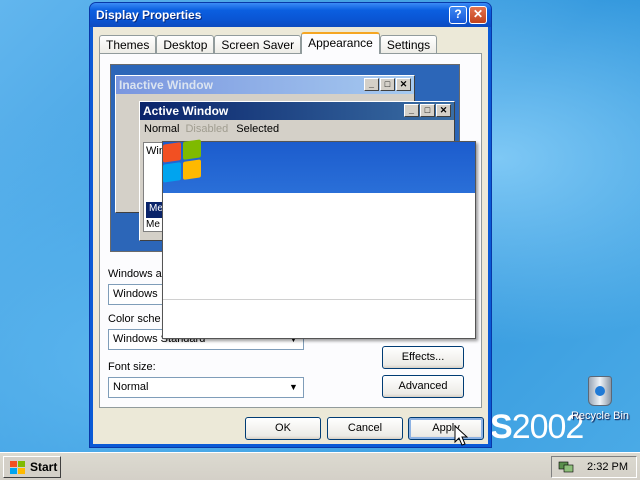 The image size is (640, 480). What do you see at coordinates (18, 468) in the screenshot?
I see `windows-flag-icon` at bounding box center [18, 468].